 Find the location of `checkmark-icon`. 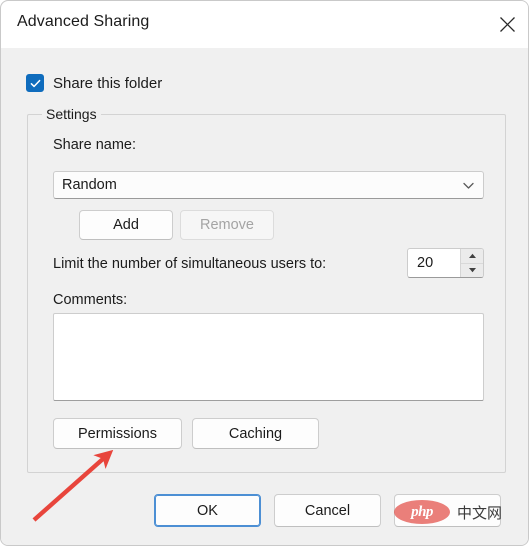

checkmark-icon is located at coordinates (35, 83).